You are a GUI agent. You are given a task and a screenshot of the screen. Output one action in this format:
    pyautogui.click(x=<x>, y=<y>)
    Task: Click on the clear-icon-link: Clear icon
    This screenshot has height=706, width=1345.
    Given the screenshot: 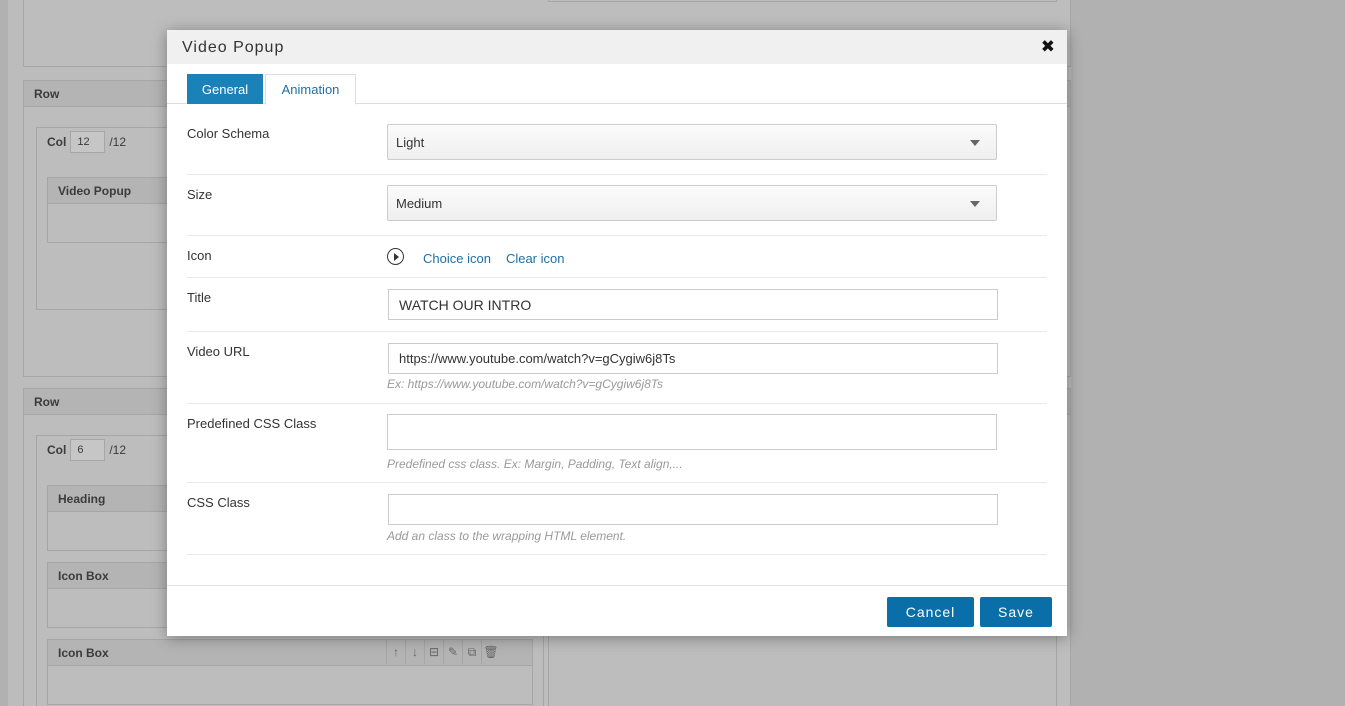 What is the action you would take?
    pyautogui.click(x=535, y=258)
    